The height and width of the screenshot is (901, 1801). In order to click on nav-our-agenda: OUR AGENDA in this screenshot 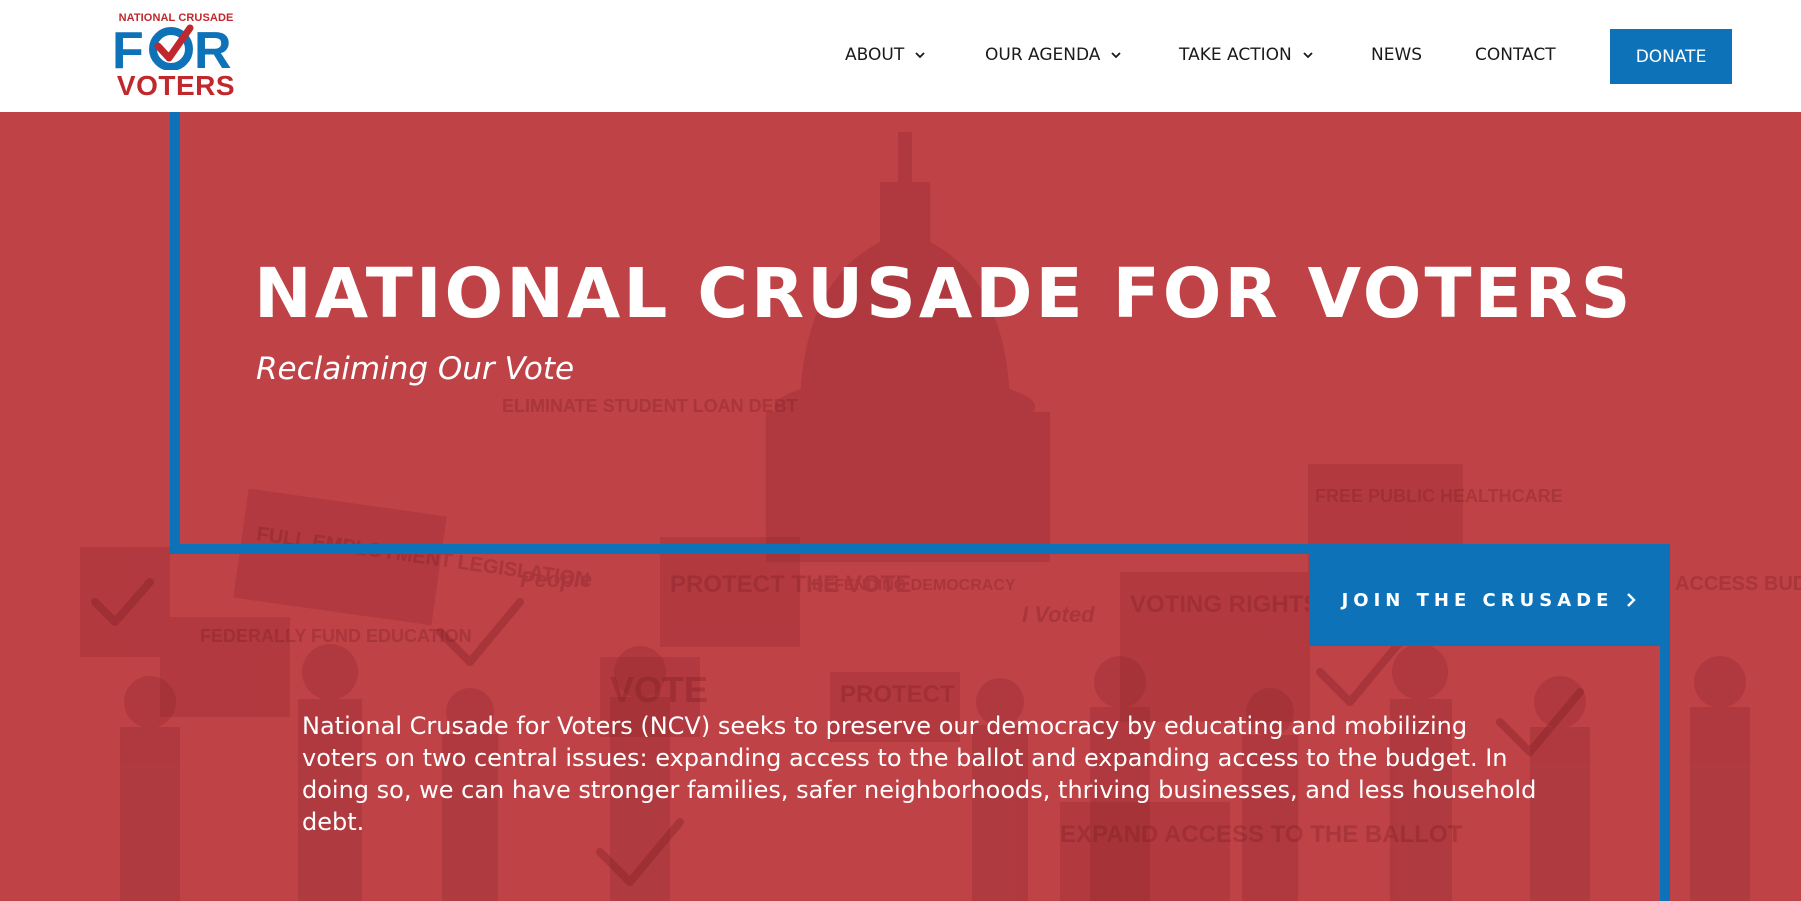, I will do `click(1053, 55)`.